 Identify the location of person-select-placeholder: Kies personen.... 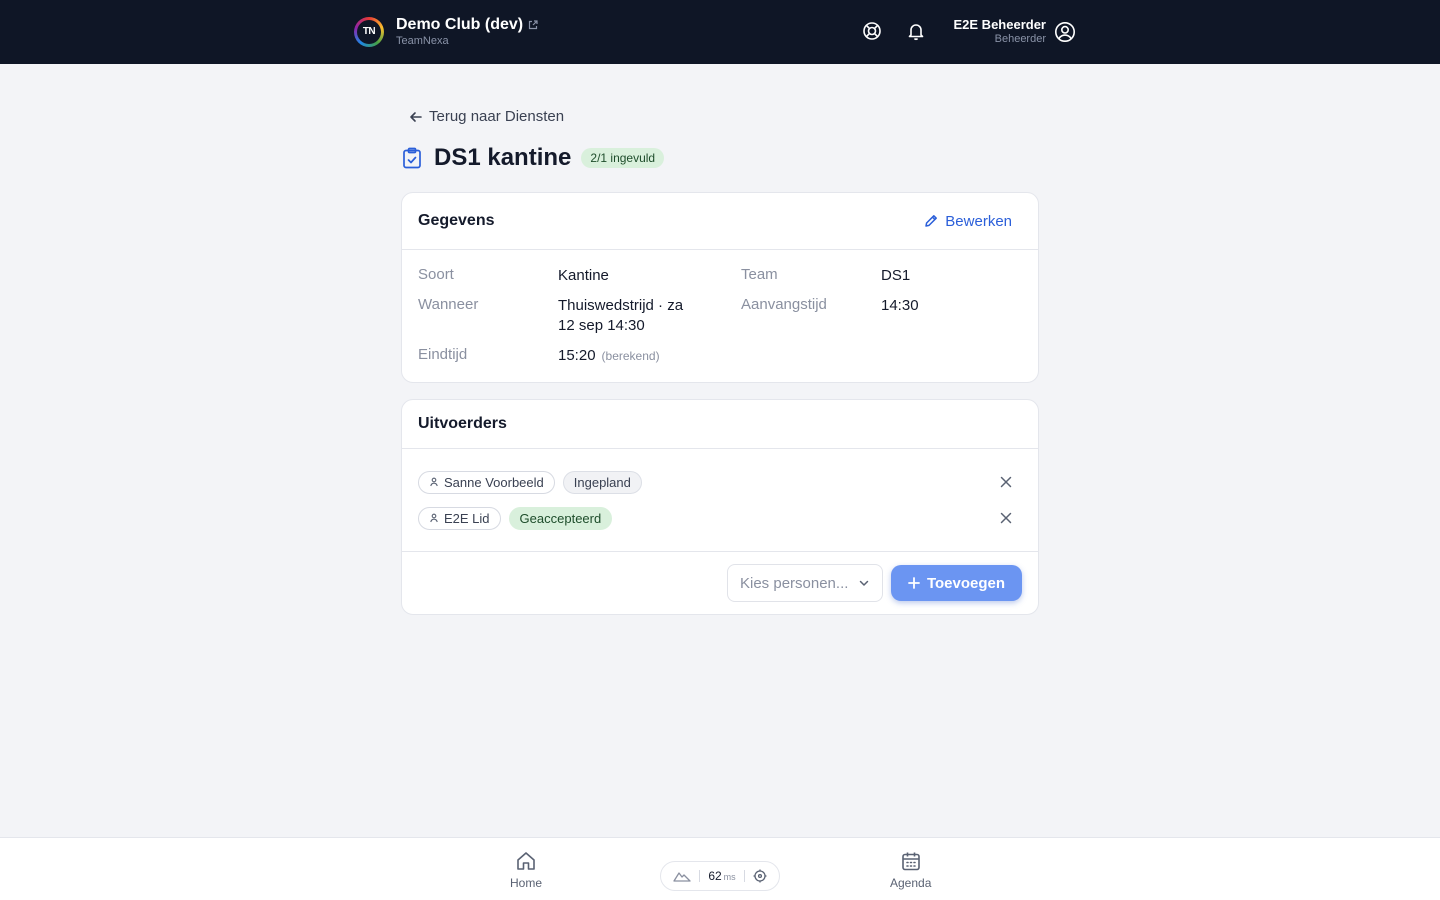
(794, 583).